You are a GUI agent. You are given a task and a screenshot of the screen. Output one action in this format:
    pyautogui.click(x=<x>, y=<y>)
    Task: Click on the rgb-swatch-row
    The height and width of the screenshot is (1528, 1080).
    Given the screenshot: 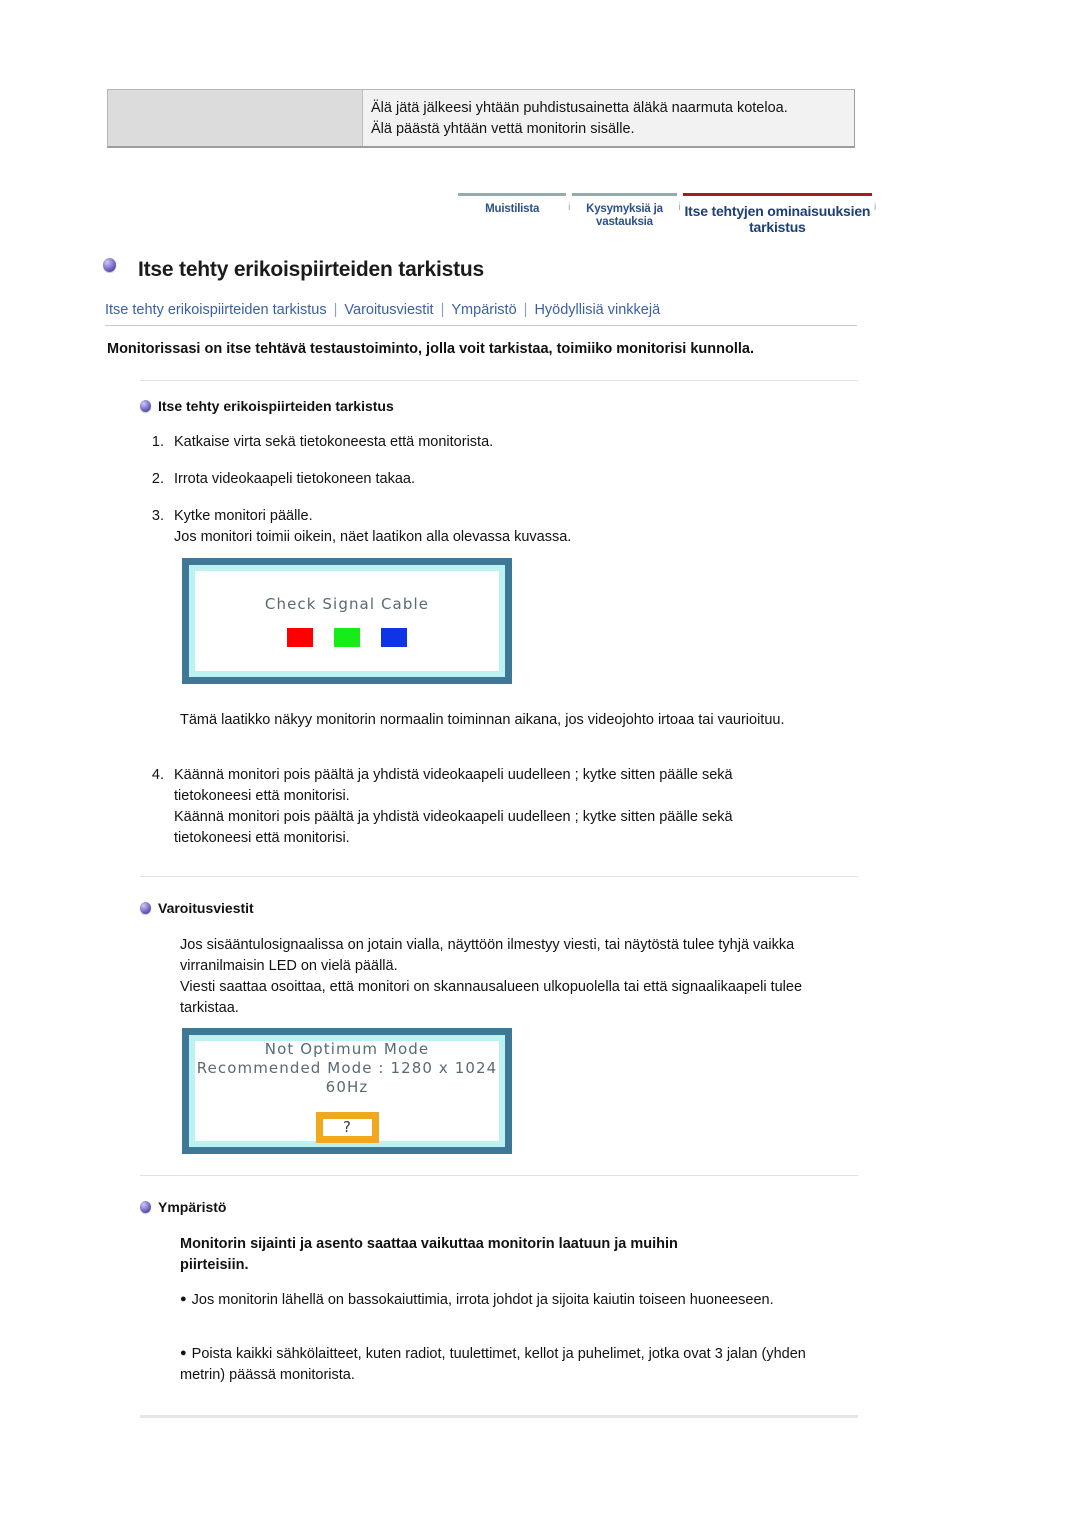 What is the action you would take?
    pyautogui.click(x=347, y=637)
    